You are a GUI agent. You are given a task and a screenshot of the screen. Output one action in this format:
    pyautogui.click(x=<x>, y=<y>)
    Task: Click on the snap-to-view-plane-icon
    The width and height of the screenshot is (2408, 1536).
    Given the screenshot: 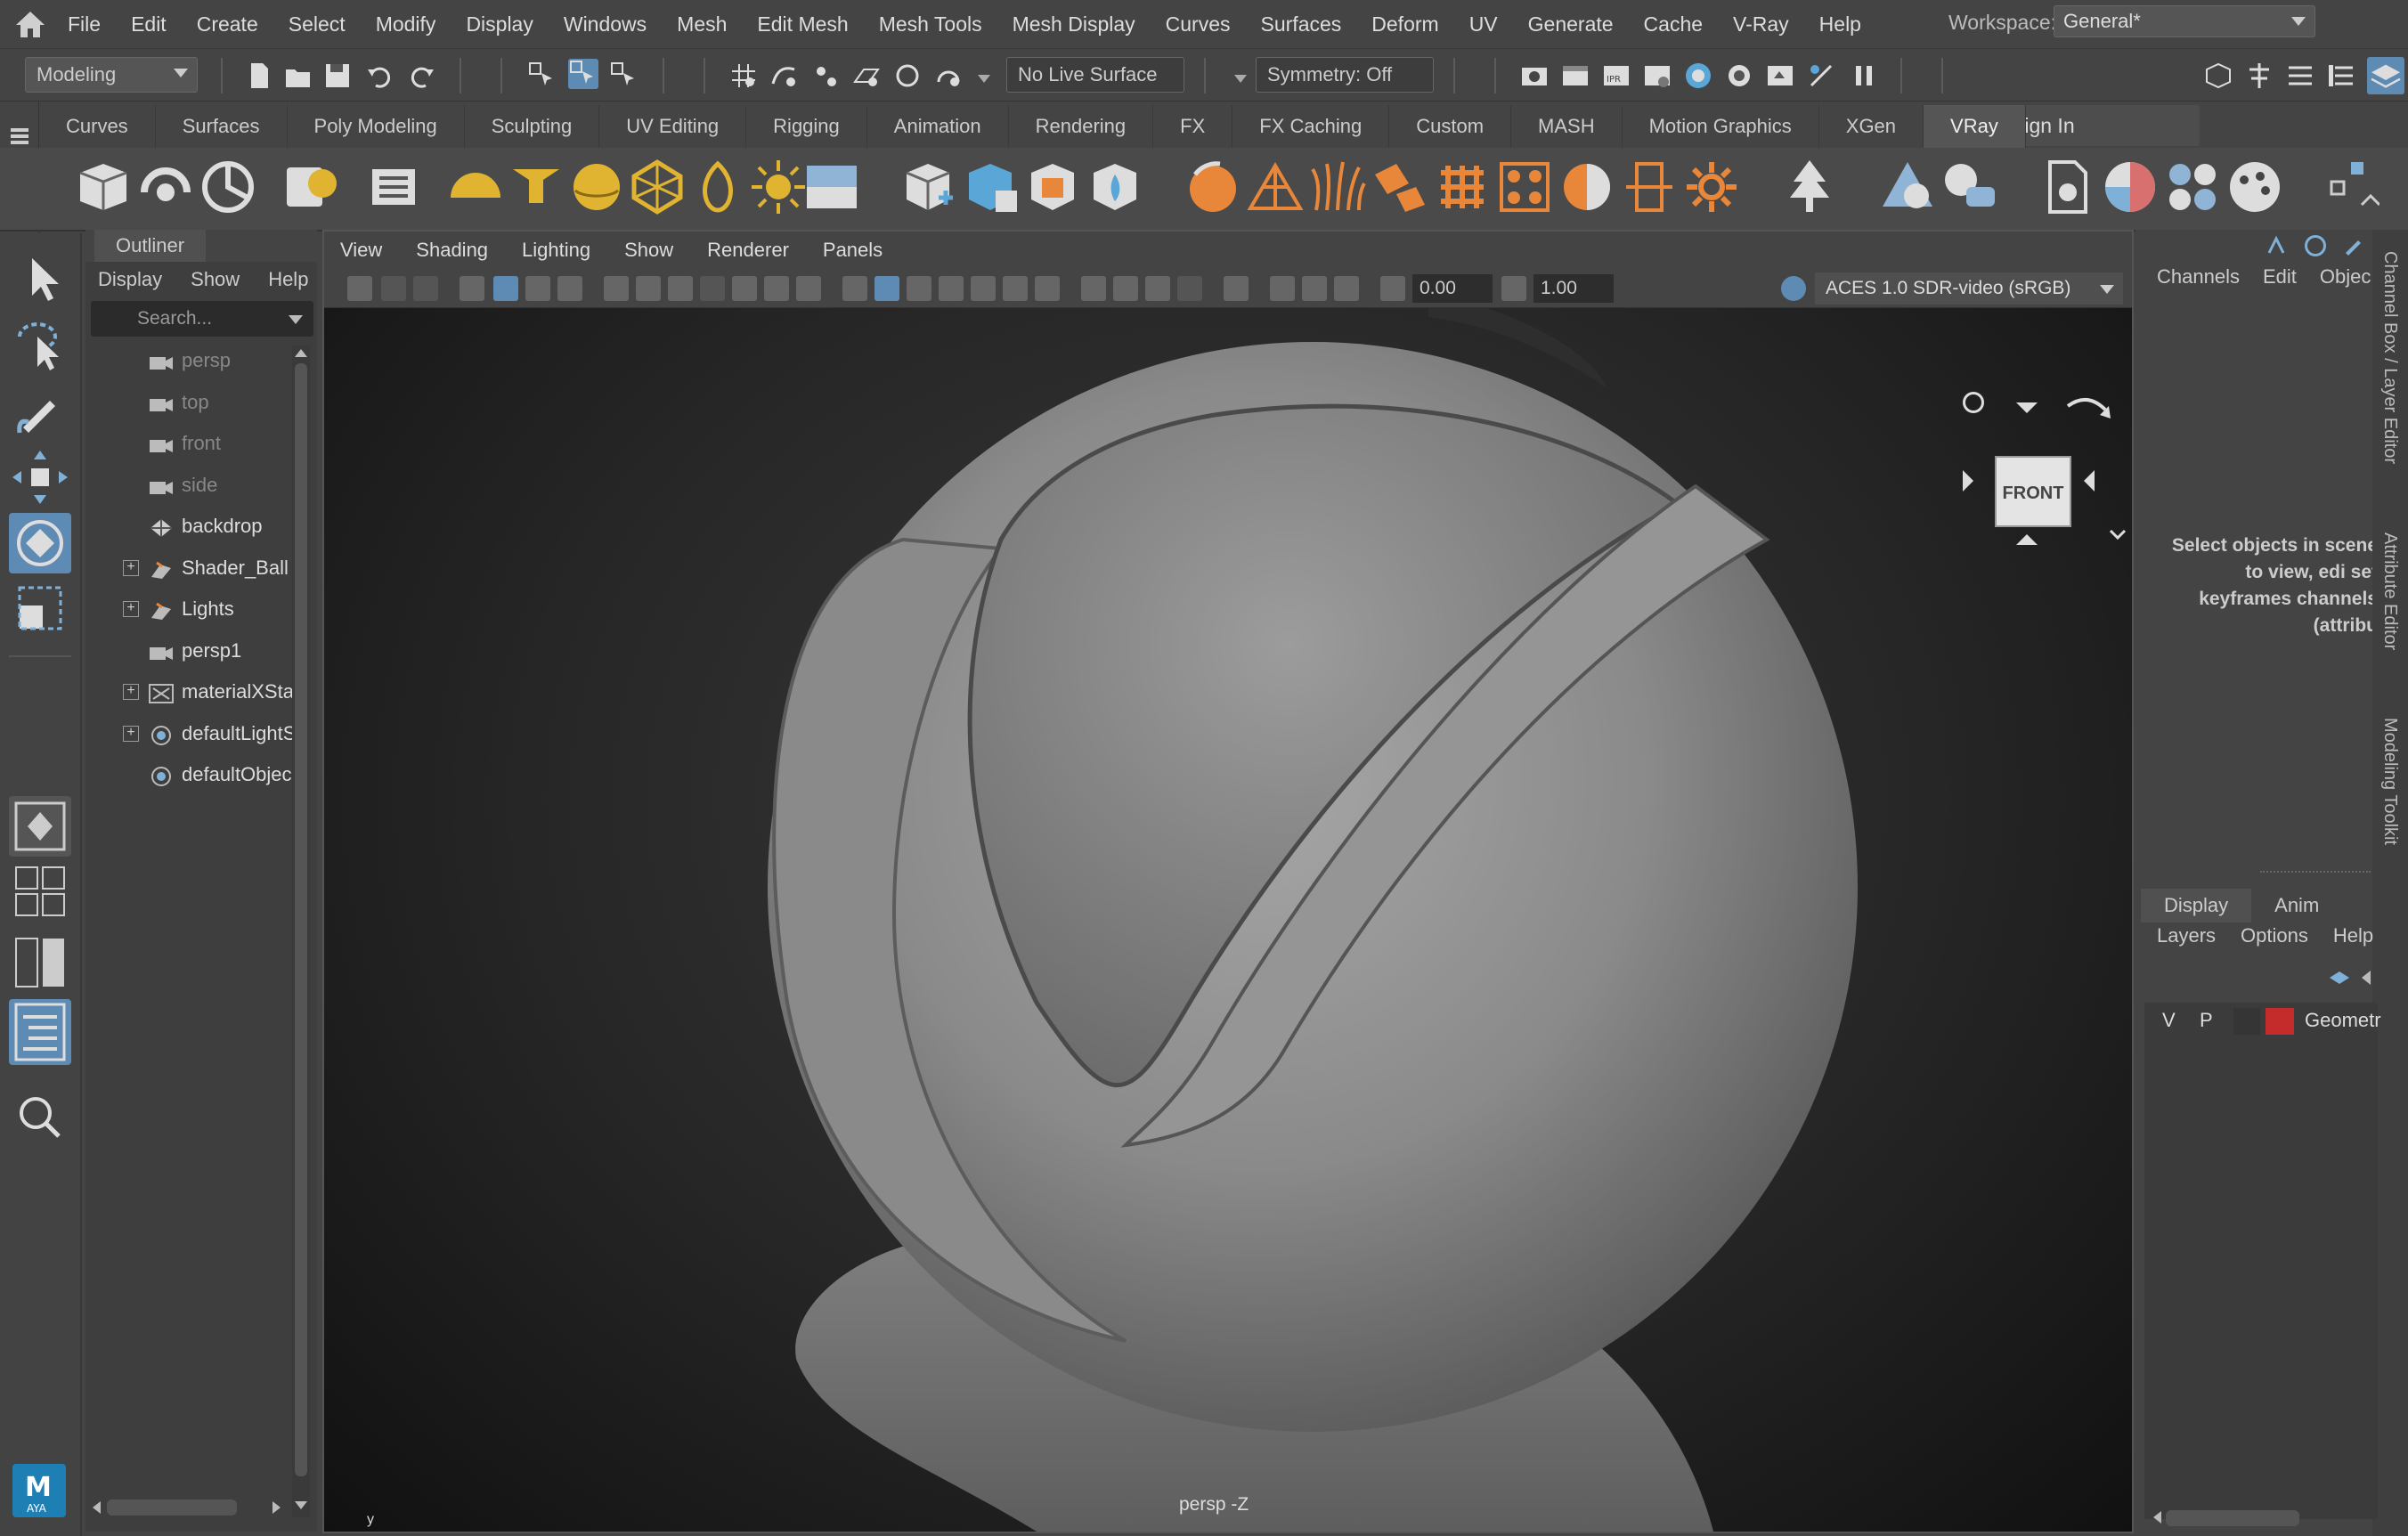 What is the action you would take?
    pyautogui.click(x=866, y=76)
    